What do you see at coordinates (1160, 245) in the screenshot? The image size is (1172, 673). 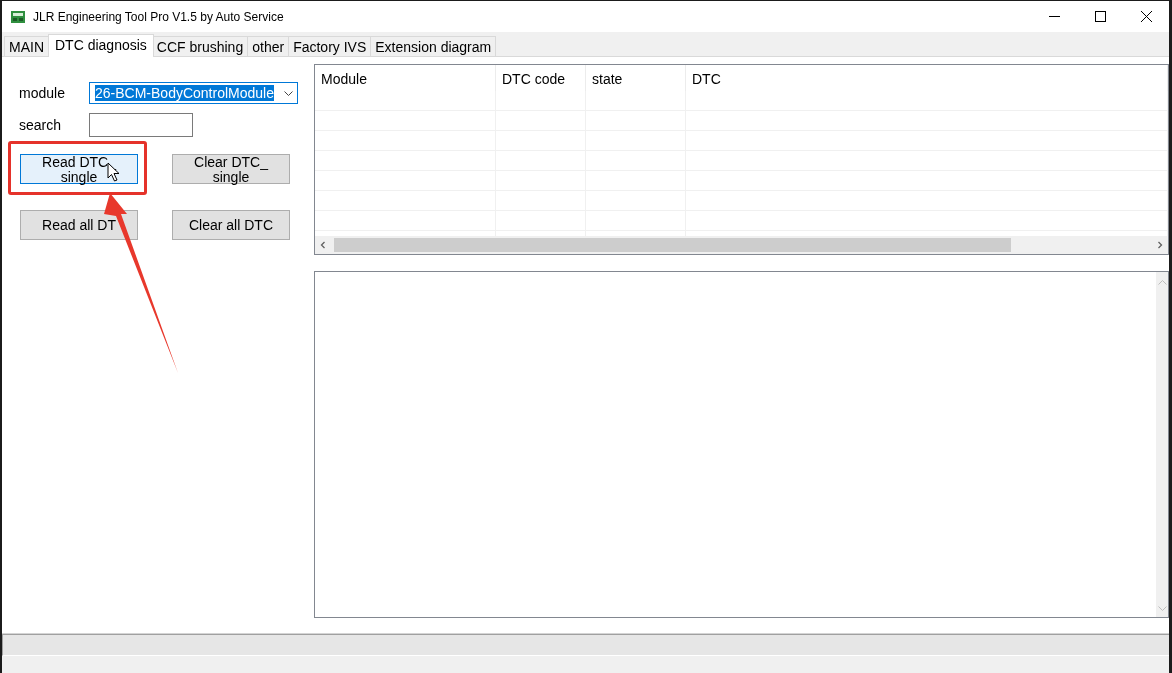 I see `scroll-right-icon` at bounding box center [1160, 245].